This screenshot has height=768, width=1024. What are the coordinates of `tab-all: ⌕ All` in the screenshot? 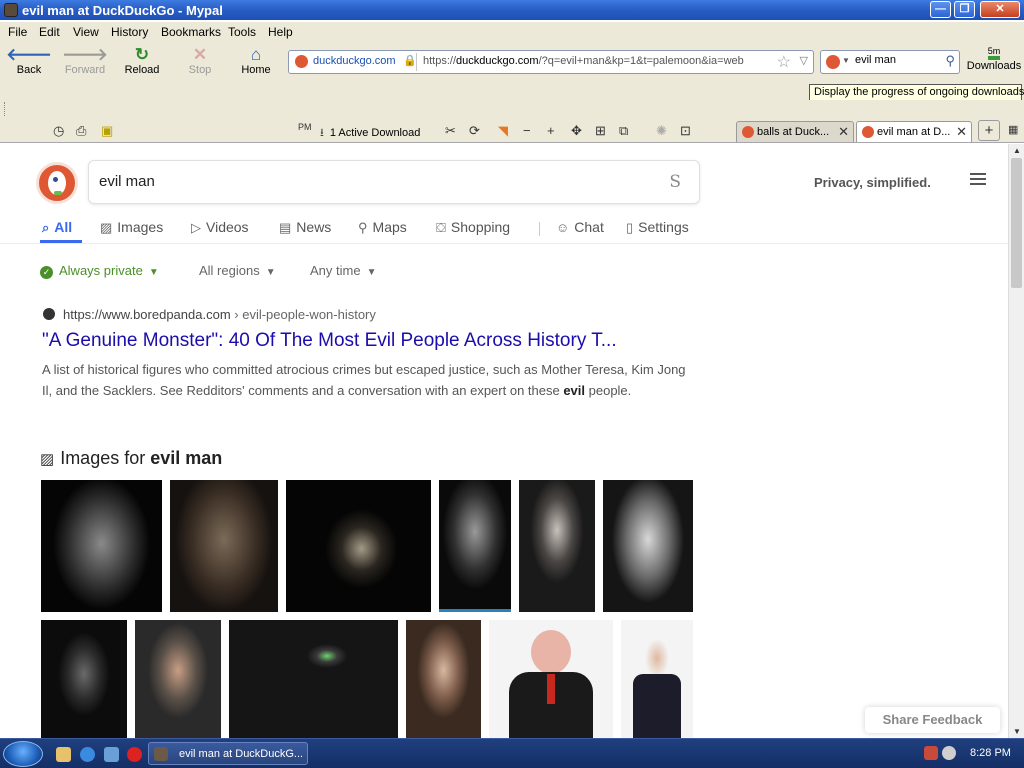 It's located at (57, 227).